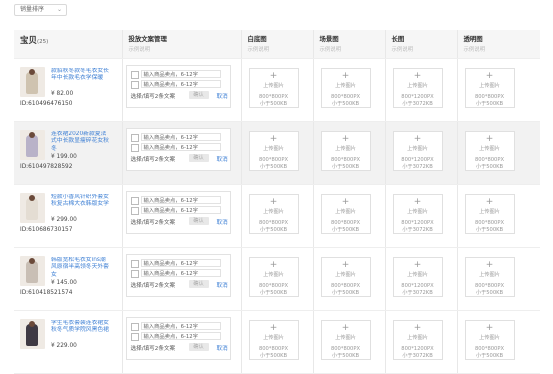 Image resolution: width=553 pixels, height=374 pixels. Describe the element at coordinates (81, 331) in the screenshot. I see `product-title-link: 学生毛衣套装连衣裙女秋冬气质学院风黑色裙` at that location.